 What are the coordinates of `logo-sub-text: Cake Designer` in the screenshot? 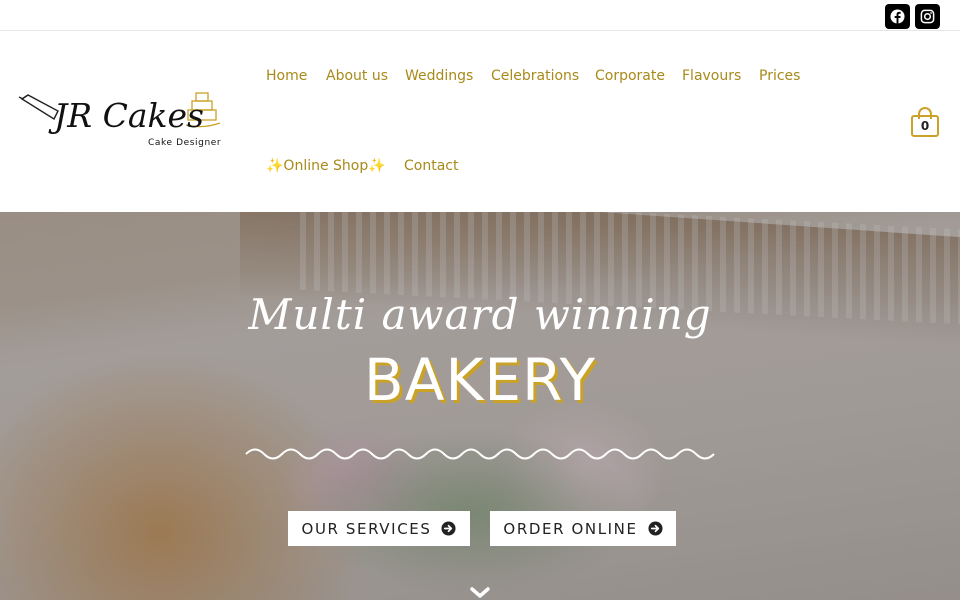 It's located at (184, 143).